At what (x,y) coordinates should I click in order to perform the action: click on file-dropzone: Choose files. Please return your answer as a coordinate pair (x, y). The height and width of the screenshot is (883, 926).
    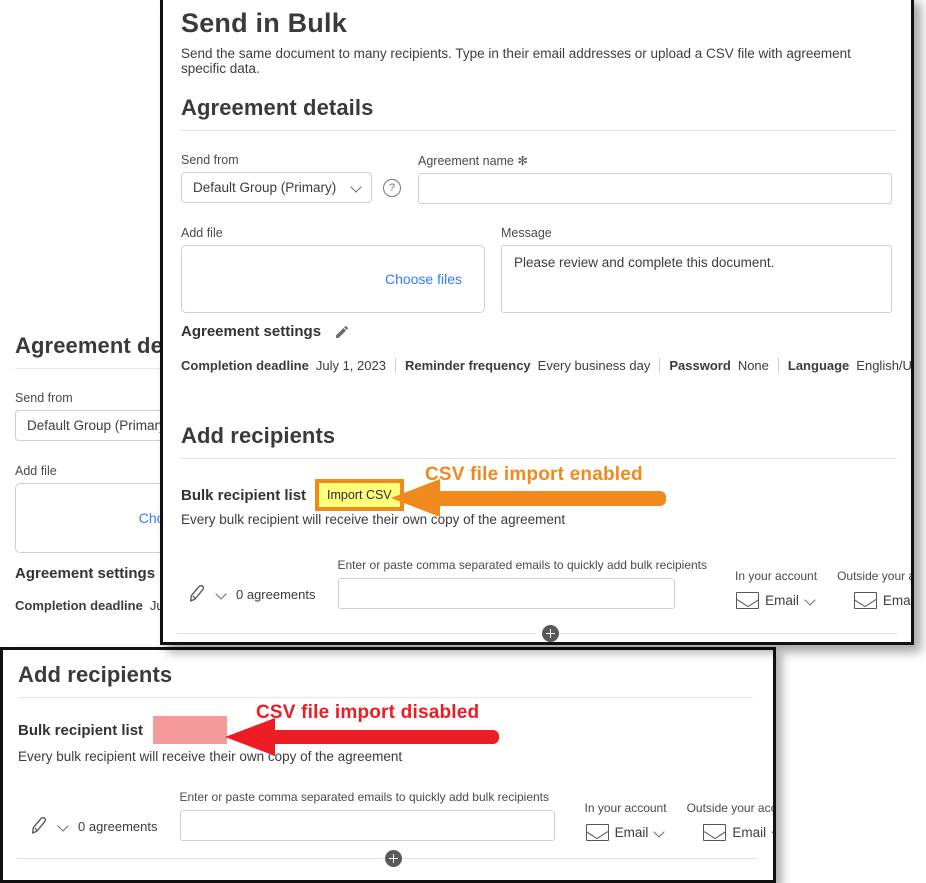
    Looking at the image, I should click on (333, 279).